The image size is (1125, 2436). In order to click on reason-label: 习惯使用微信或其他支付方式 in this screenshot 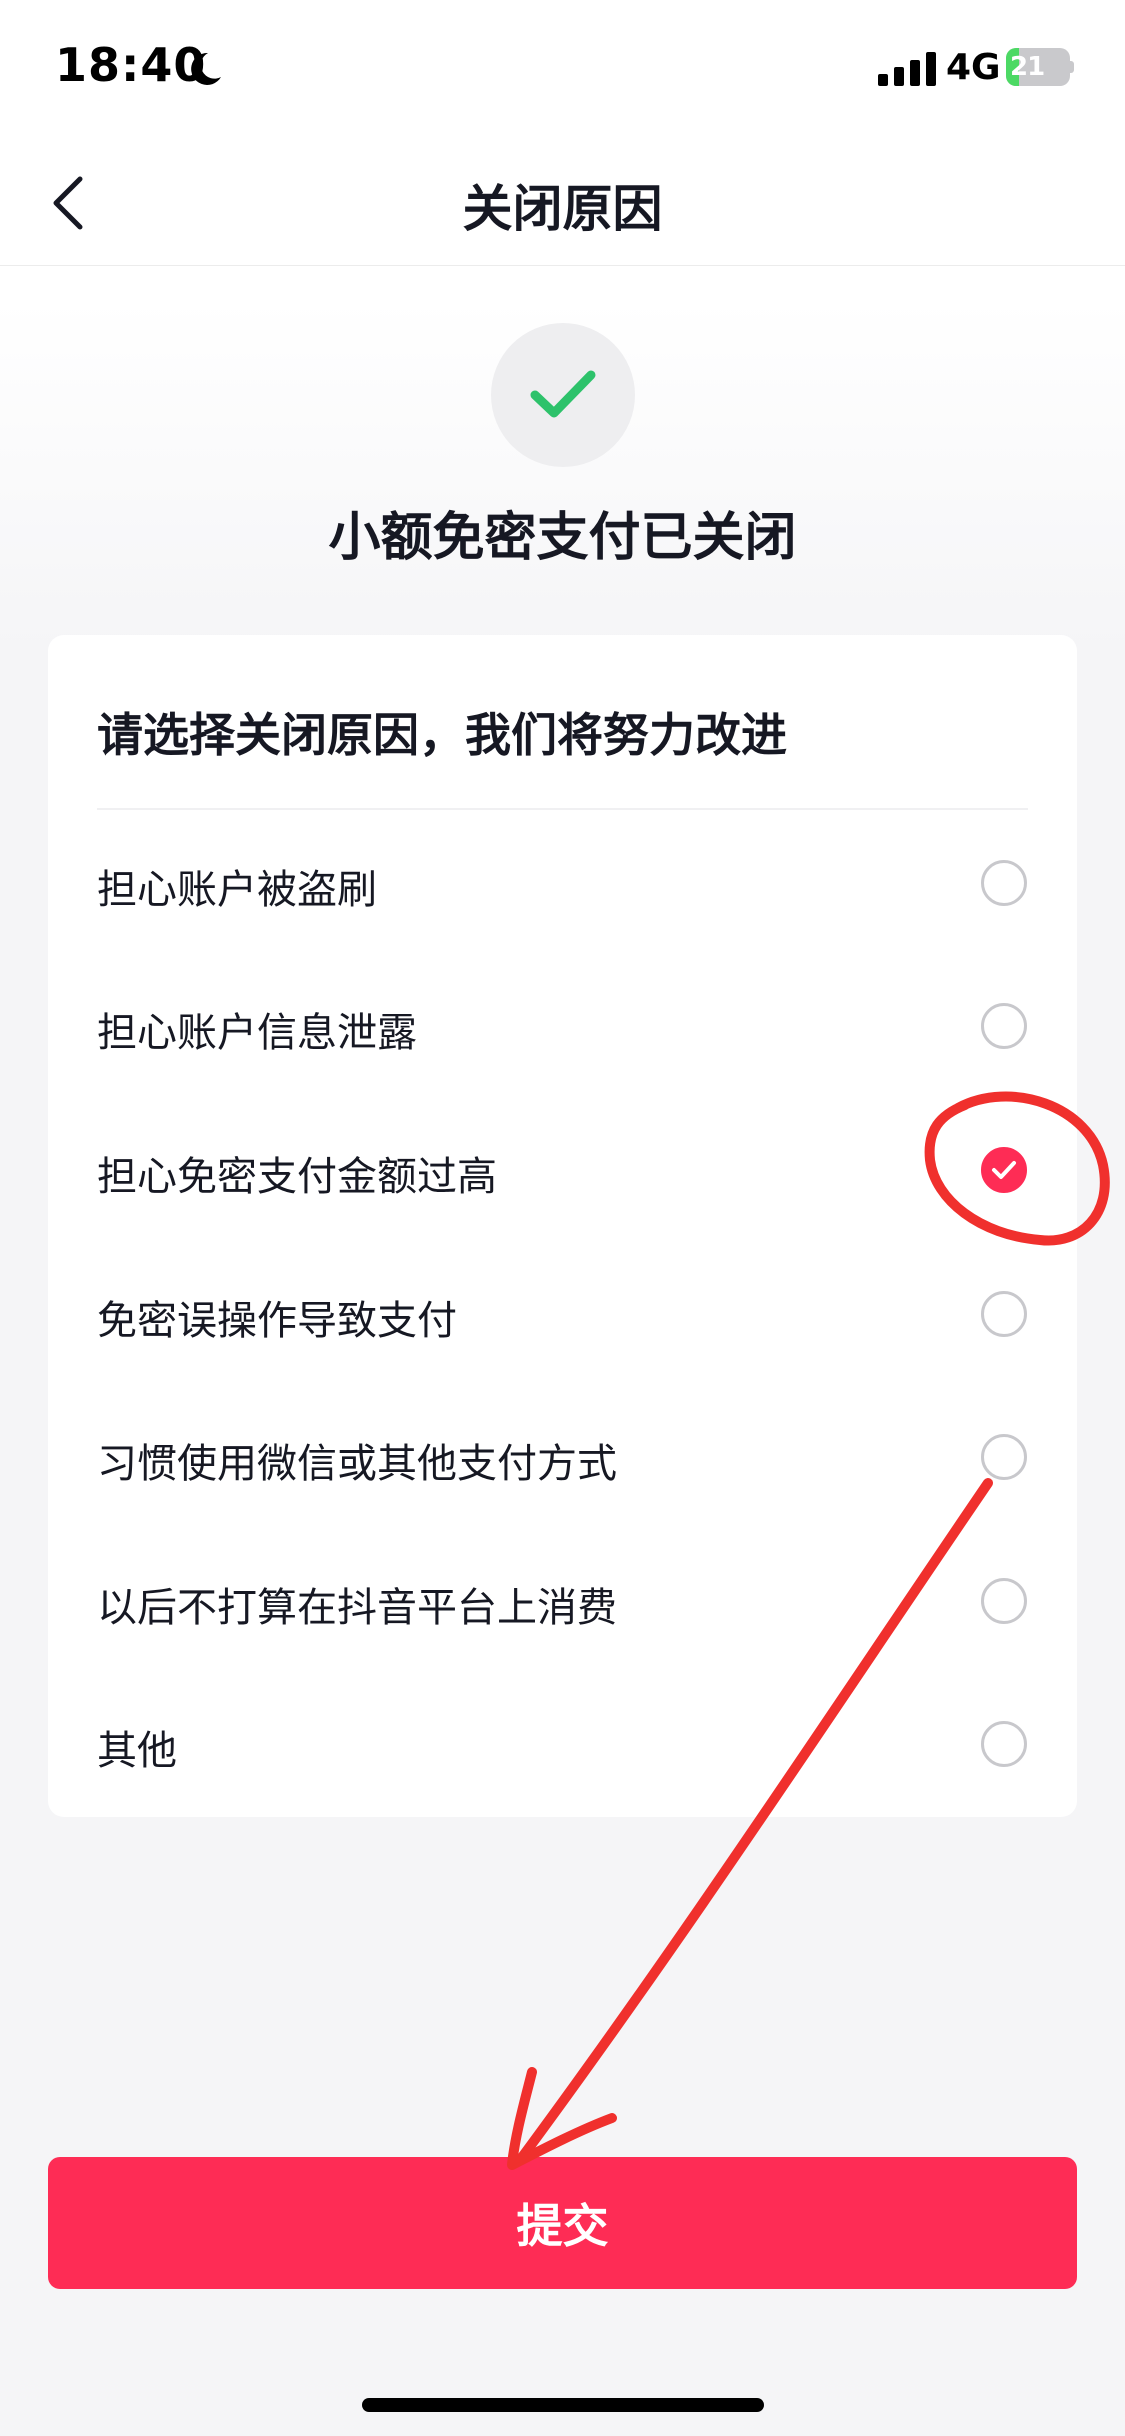, I will do `click(357, 1464)`.